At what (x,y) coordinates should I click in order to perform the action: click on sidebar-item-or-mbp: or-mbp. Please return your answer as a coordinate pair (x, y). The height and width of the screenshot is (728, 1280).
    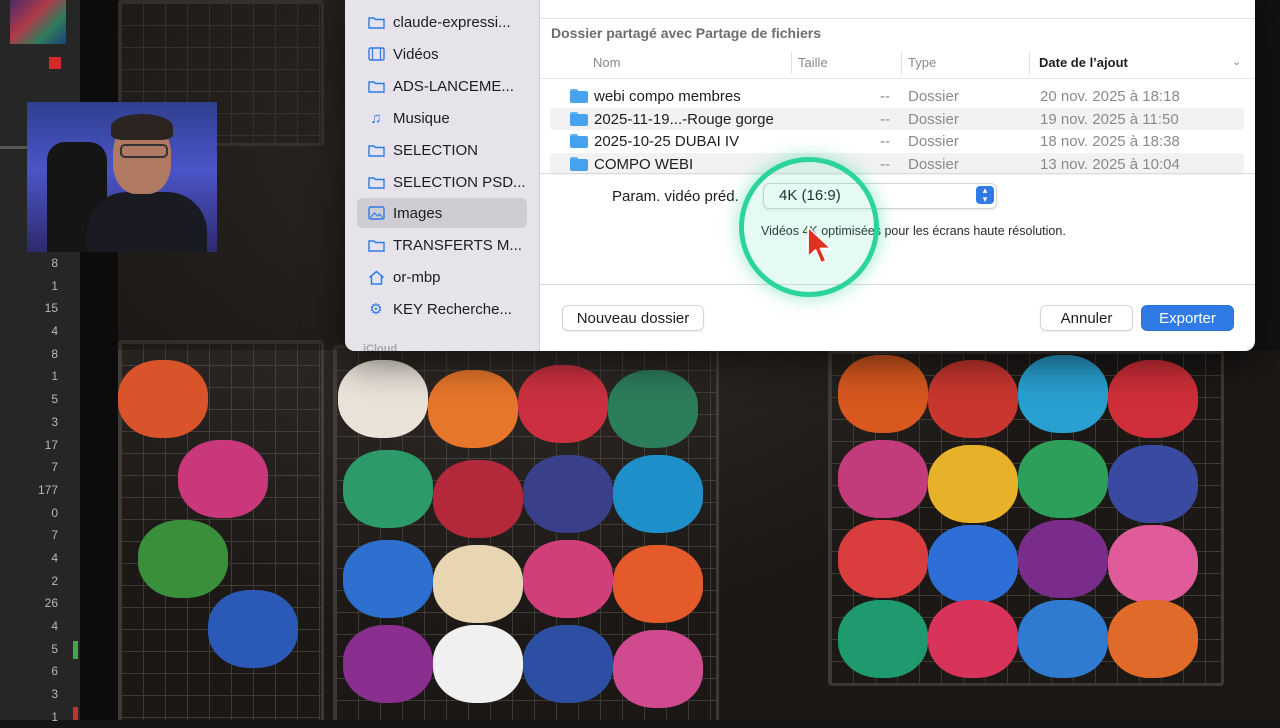
    Looking at the image, I should click on (442, 277).